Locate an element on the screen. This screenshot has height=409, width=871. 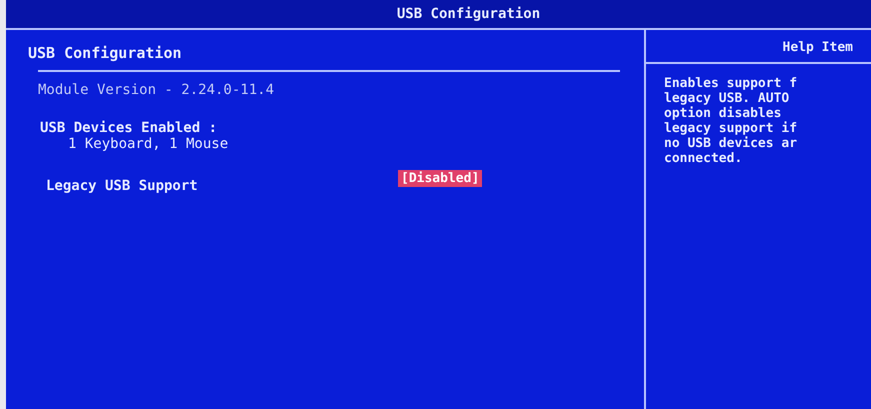
setting-label: Legacy USB Support is located at coordinates (122, 186).